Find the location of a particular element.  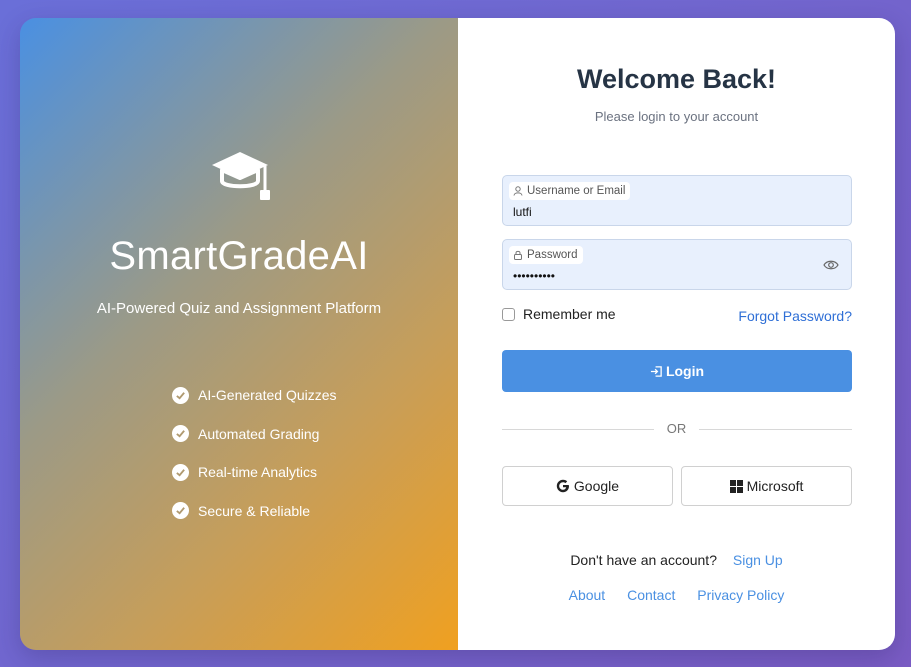

signup-link: Sign Up is located at coordinates (758, 560).